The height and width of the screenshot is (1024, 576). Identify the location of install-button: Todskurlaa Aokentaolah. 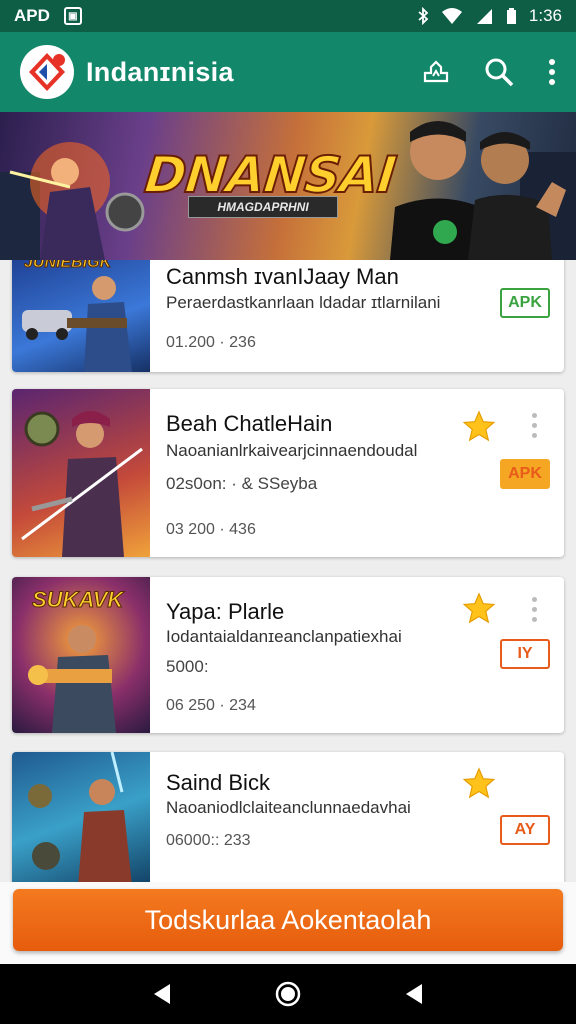
(288, 920).